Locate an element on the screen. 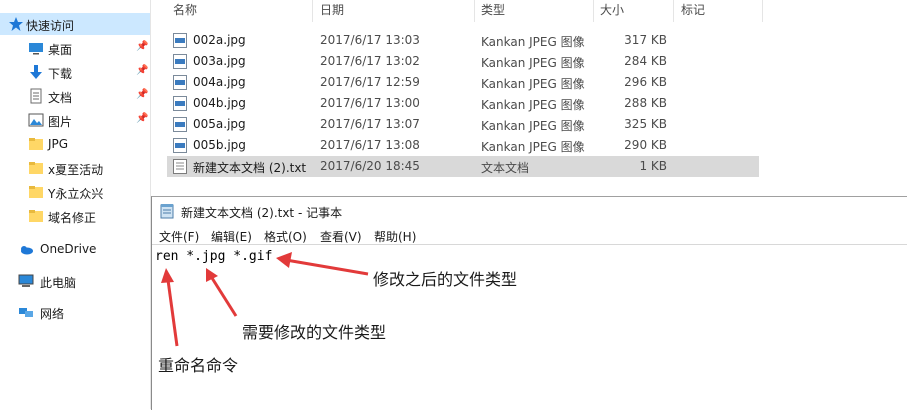 Image resolution: width=907 pixels, height=410 pixels. nav-item-label: 快速访问 is located at coordinates (50, 26).